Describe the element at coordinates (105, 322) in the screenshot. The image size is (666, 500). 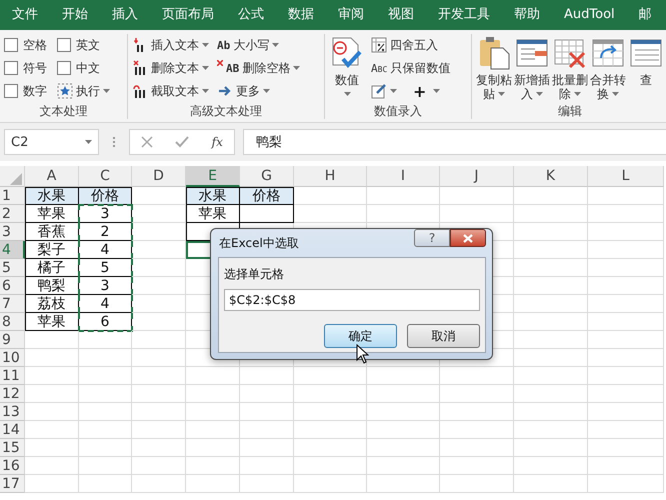
I see `table-cell: 6` at that location.